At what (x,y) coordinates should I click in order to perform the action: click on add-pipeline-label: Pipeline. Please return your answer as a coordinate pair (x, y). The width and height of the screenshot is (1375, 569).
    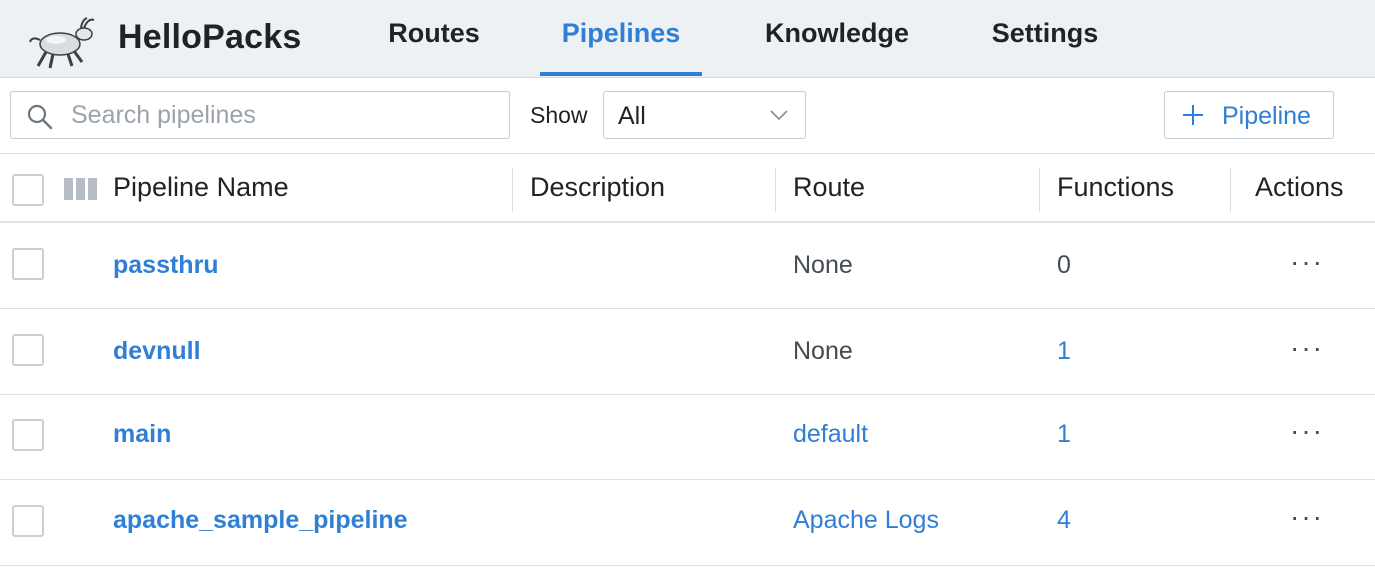
    Looking at the image, I should click on (1266, 116).